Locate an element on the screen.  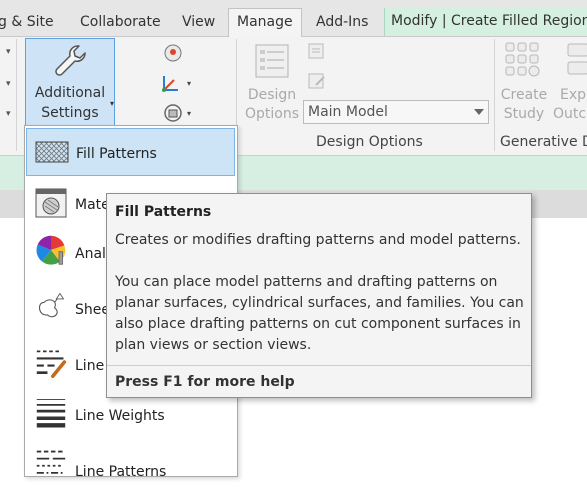
panel-title-design-options: Design Options is located at coordinates (369, 142).